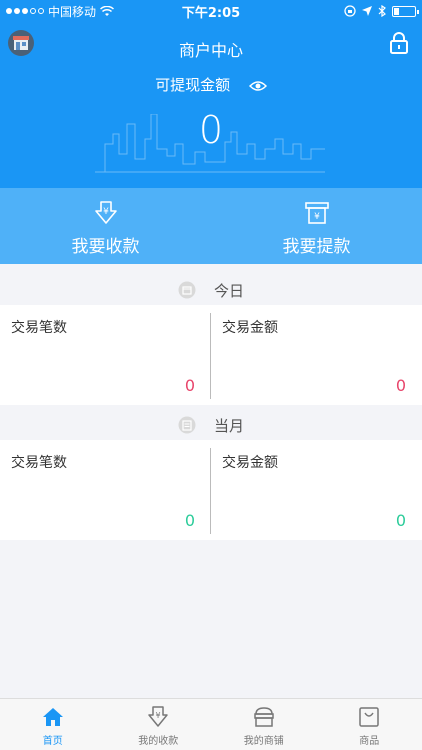  I want to click on month-count-value: 0, so click(189, 520).